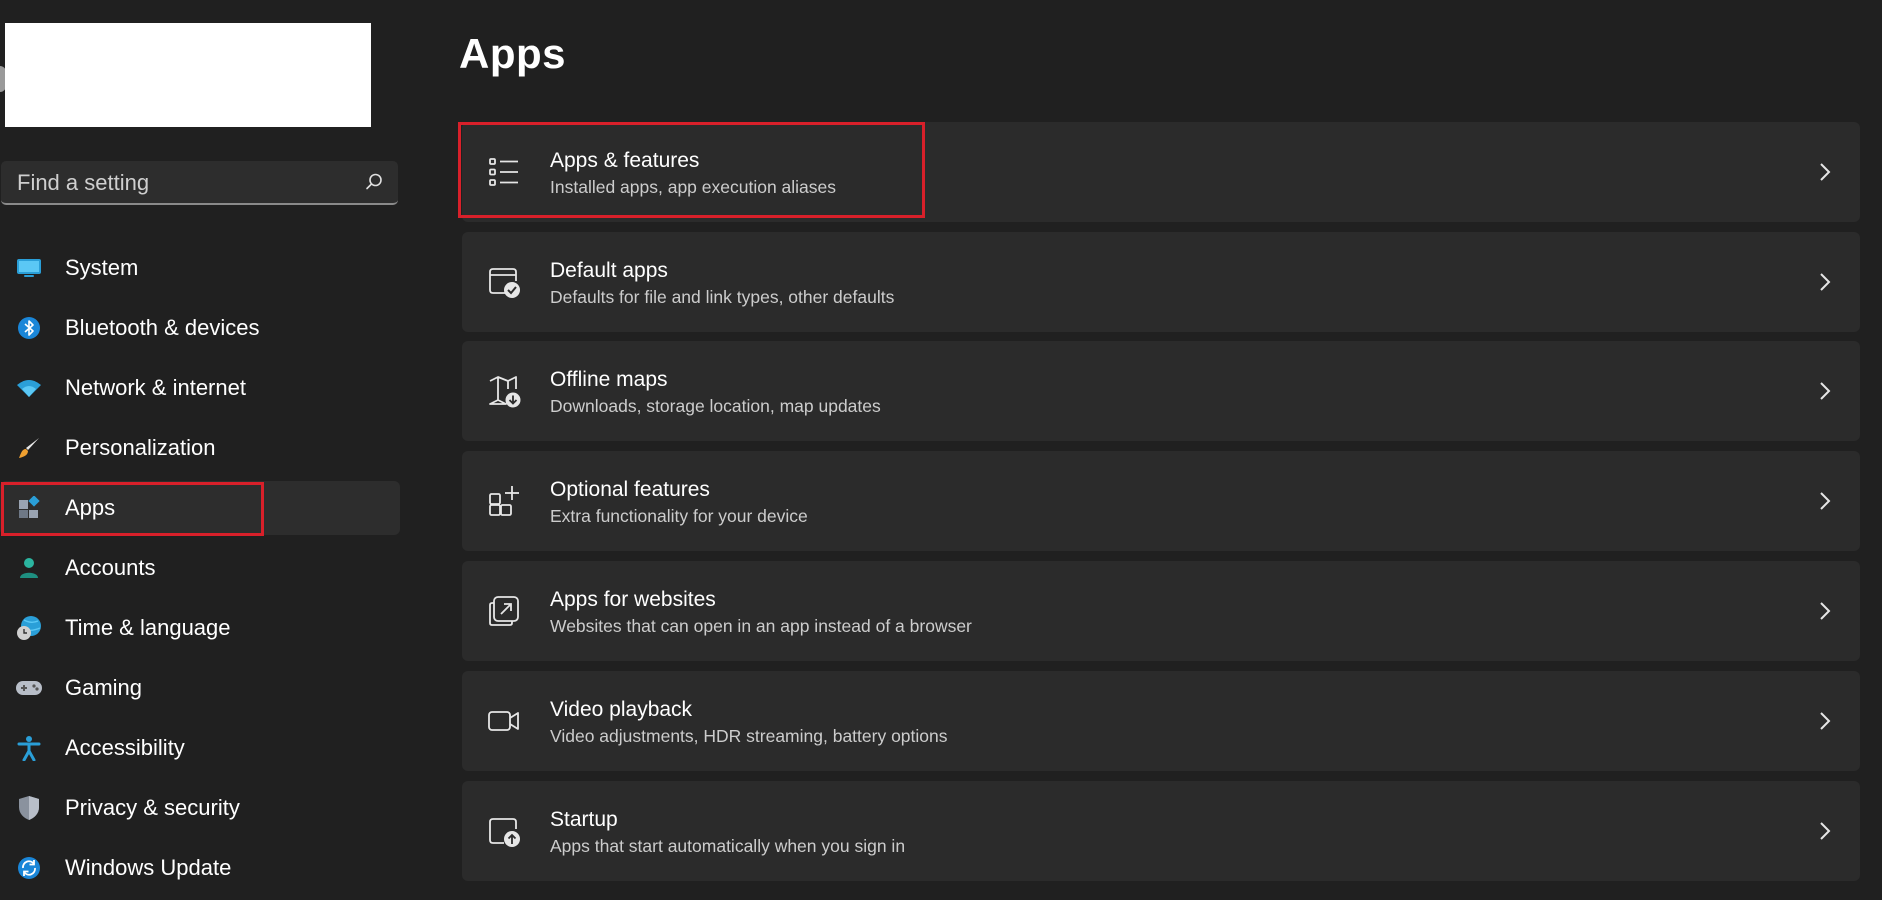  What do you see at coordinates (29, 328) in the screenshot?
I see `bluetooth-icon` at bounding box center [29, 328].